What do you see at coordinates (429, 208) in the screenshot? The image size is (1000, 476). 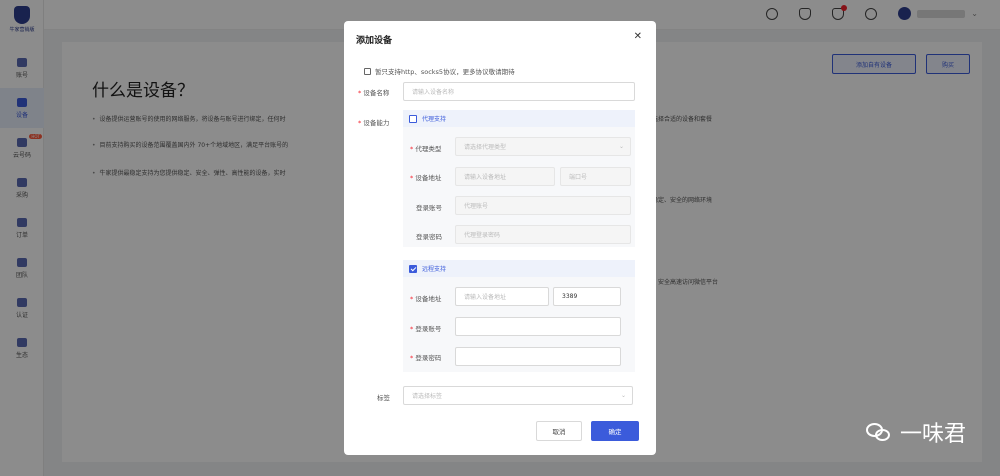 I see `proxy-account-label: 登录账号` at bounding box center [429, 208].